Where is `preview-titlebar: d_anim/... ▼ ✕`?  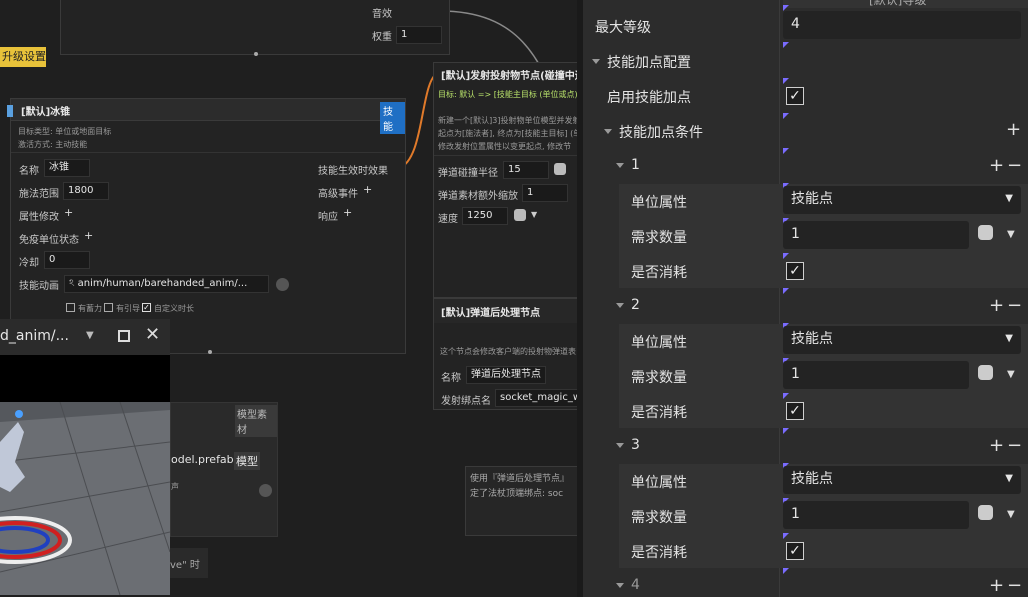 preview-titlebar: d_anim/... ▼ ✕ is located at coordinates (85, 337).